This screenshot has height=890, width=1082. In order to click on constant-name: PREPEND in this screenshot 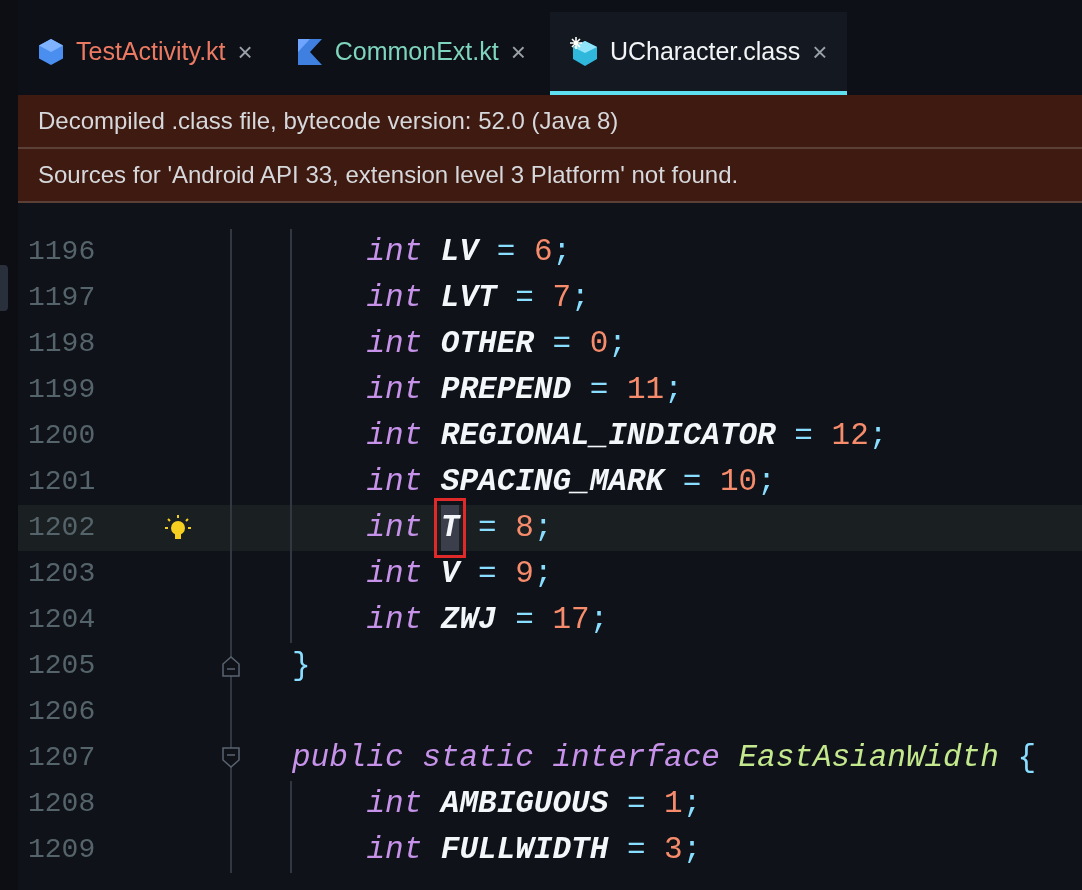, I will do `click(506, 389)`.